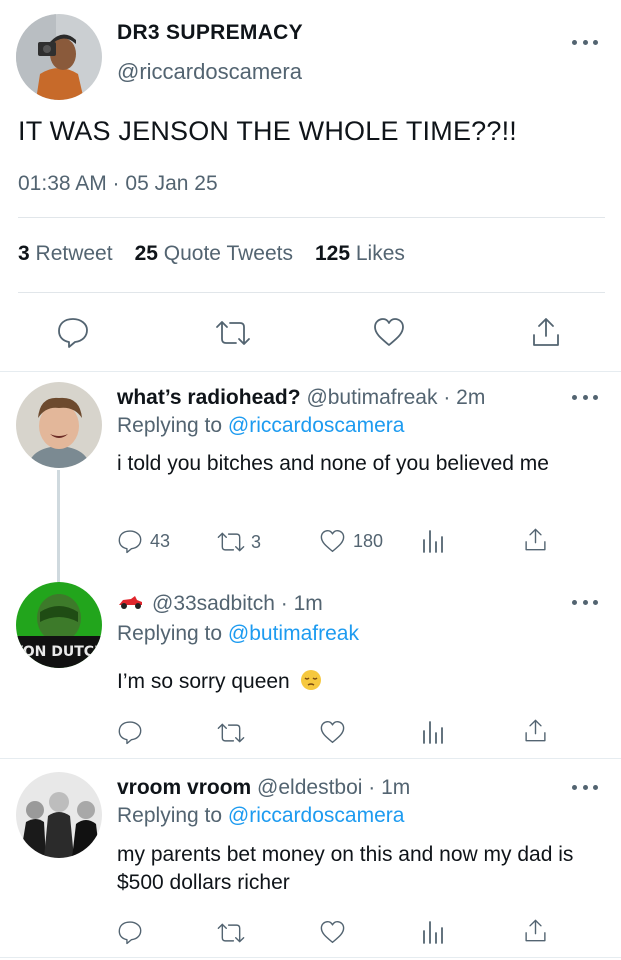 This screenshot has width=621, height=960. I want to click on reply-header: @33sadbitch · 1m, so click(220, 604).